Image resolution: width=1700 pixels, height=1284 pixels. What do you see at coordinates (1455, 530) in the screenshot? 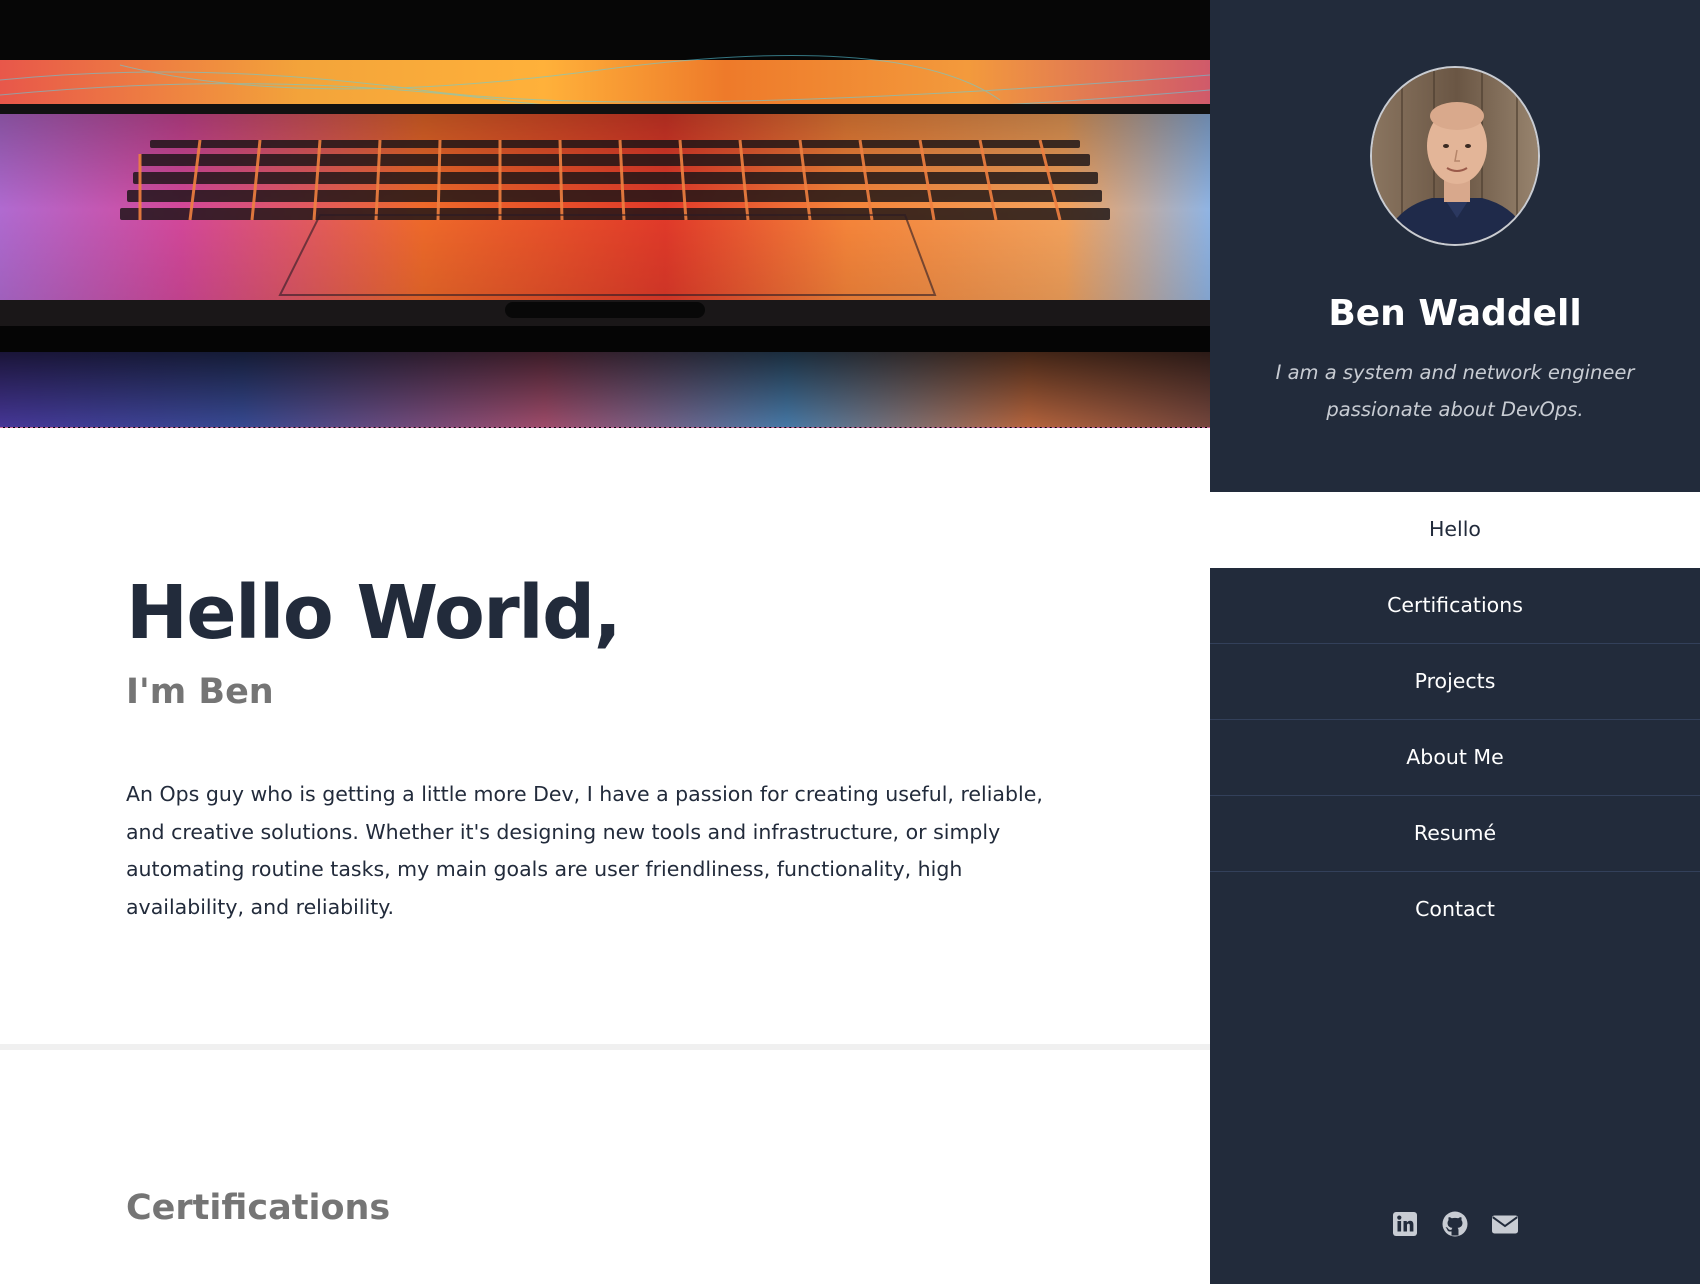
I see `nav-item-hello: Hello` at bounding box center [1455, 530].